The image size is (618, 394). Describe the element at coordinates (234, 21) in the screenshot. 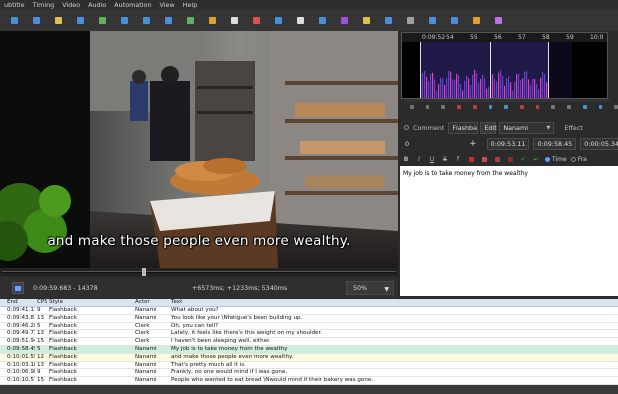

I see `shift-times-icon` at that location.